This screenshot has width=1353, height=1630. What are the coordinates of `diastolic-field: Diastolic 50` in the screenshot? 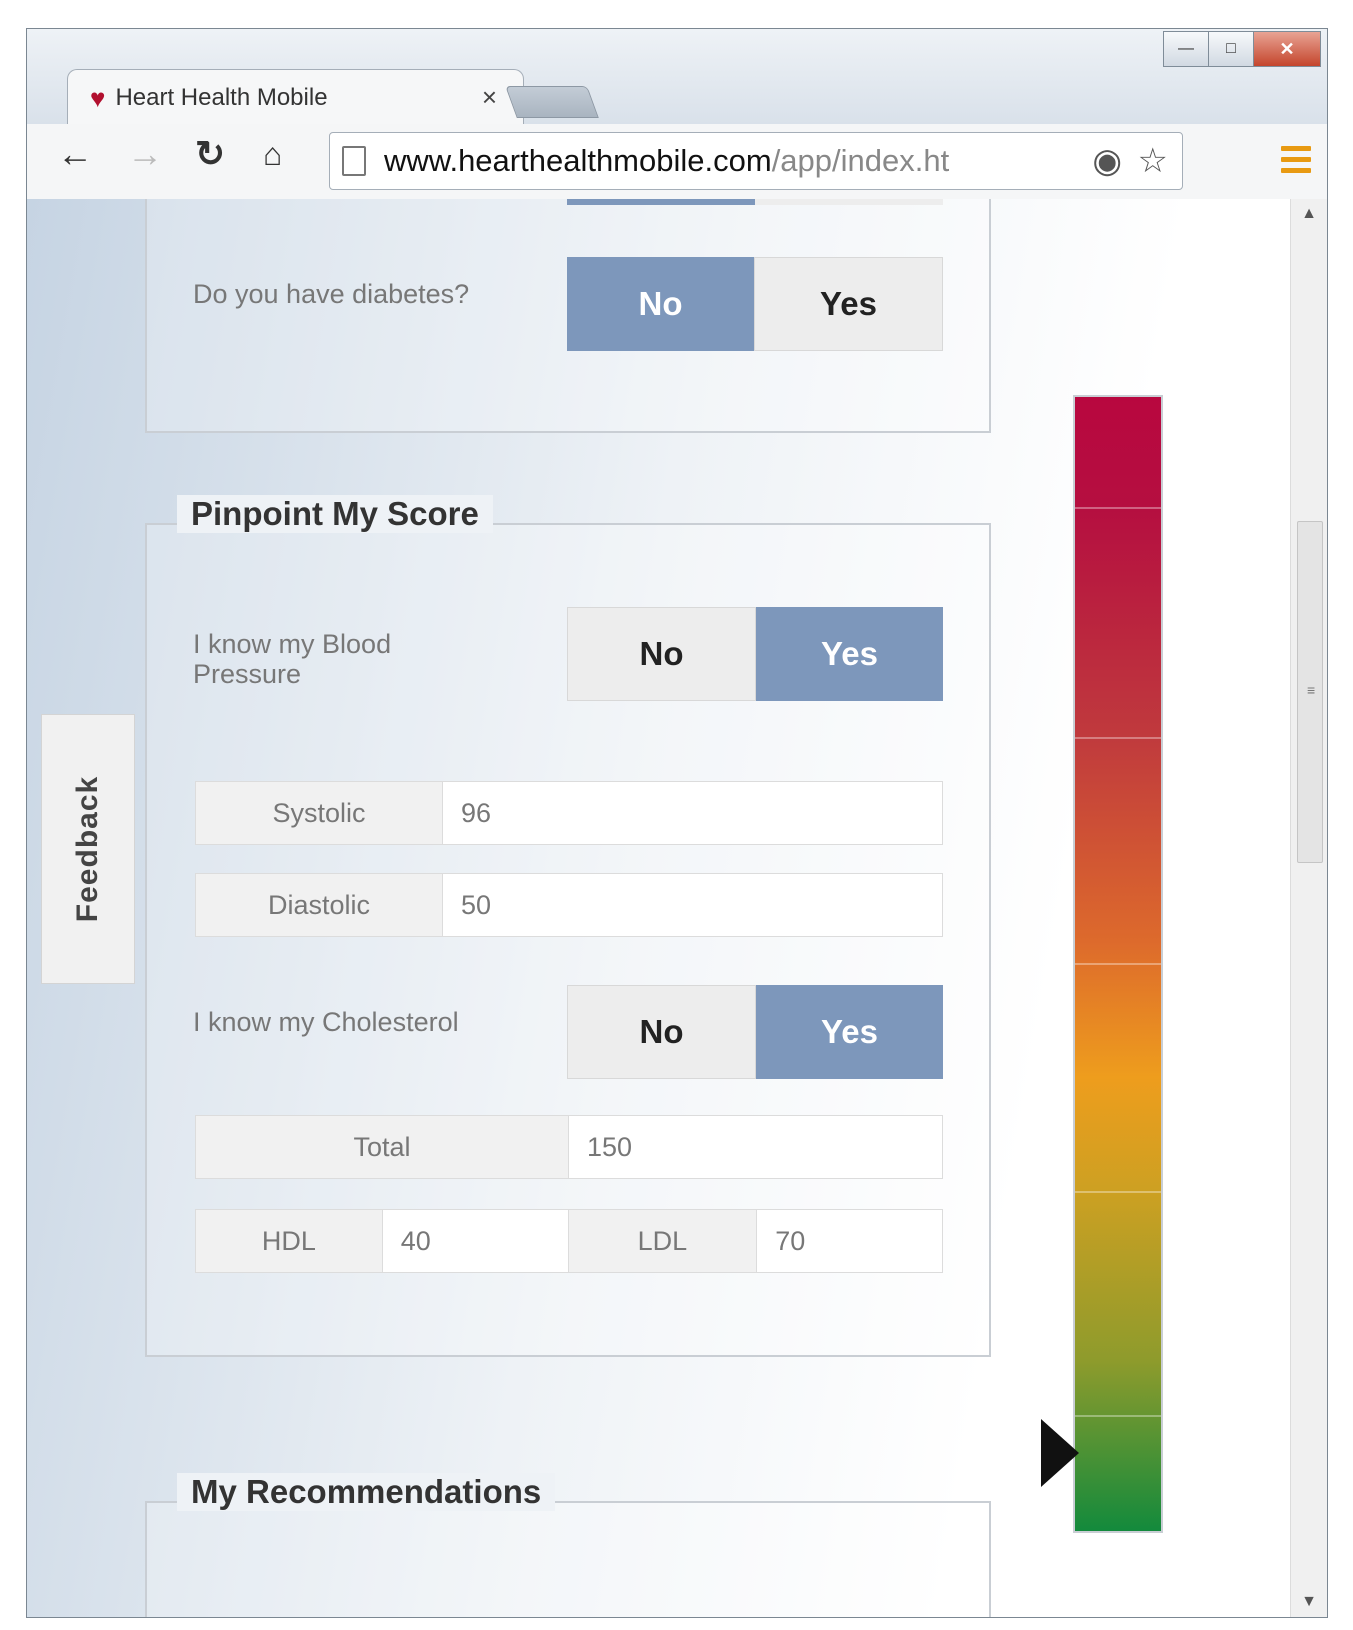 It's located at (569, 905).